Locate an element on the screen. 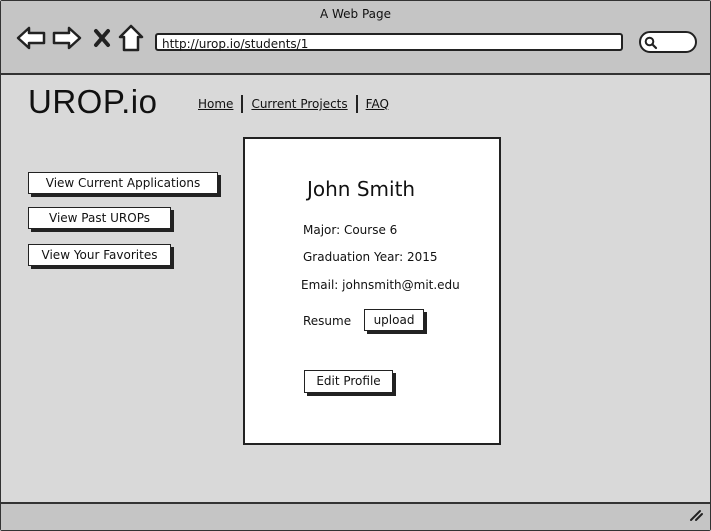 The height and width of the screenshot is (531, 711). edit-profile-button: Edit Profile is located at coordinates (348, 381).